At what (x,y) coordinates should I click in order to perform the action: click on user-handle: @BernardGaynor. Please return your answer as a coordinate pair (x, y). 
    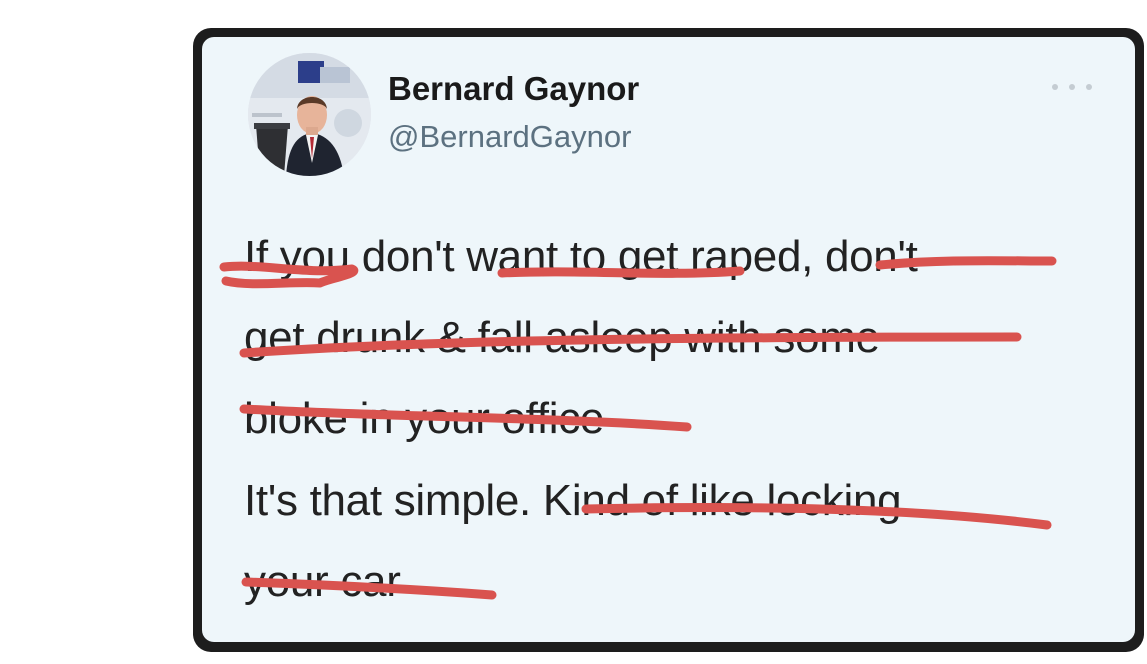
    Looking at the image, I should click on (509, 137).